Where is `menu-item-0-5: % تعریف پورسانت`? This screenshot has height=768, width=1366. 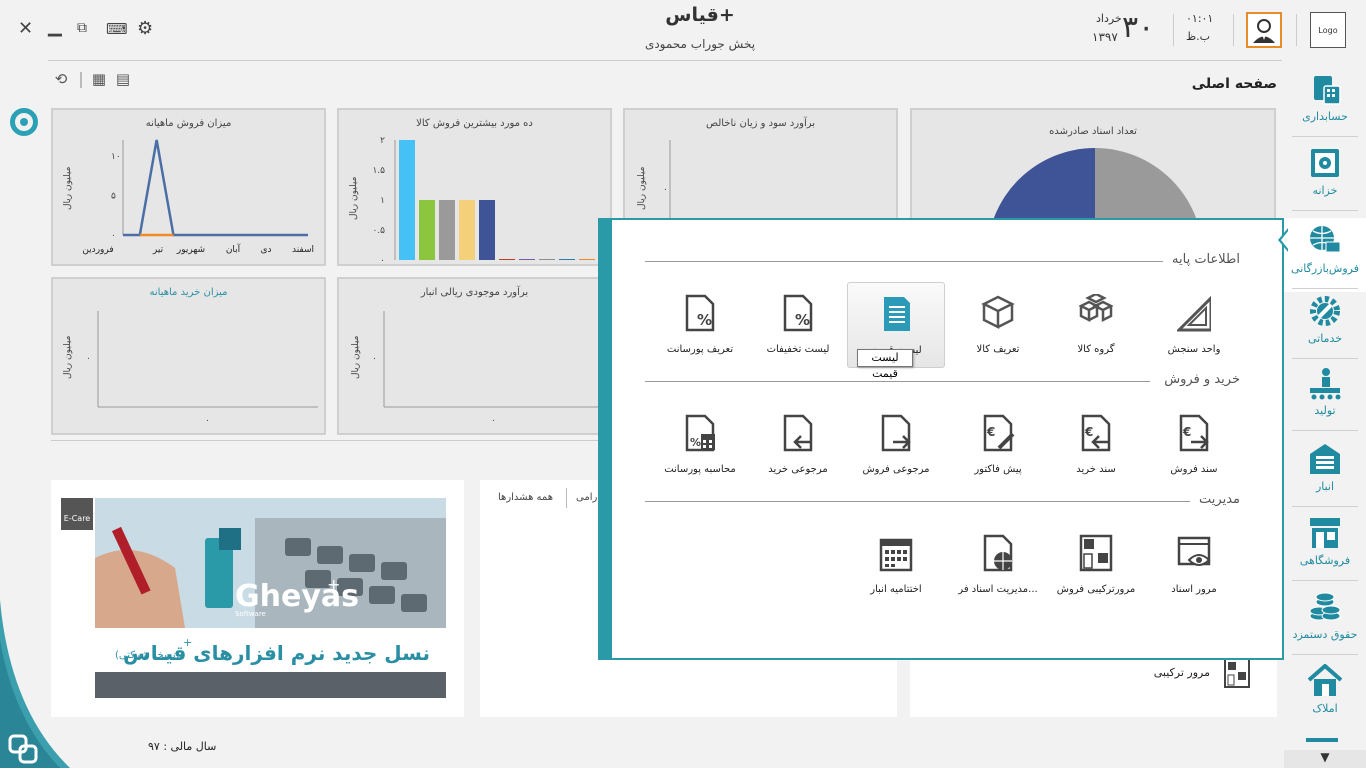
menu-item-0-5: % تعریف پورسانت is located at coordinates (700, 325).